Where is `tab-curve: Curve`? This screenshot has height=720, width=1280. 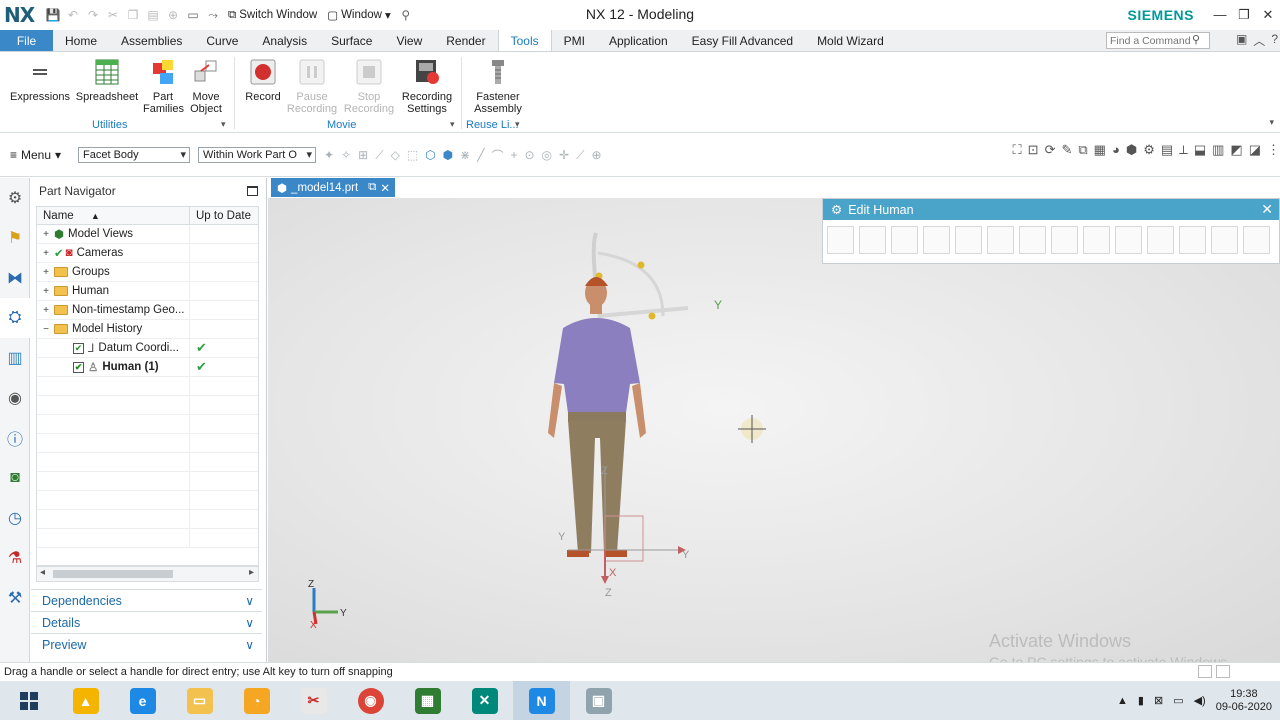
tab-curve: Curve is located at coordinates (222, 40).